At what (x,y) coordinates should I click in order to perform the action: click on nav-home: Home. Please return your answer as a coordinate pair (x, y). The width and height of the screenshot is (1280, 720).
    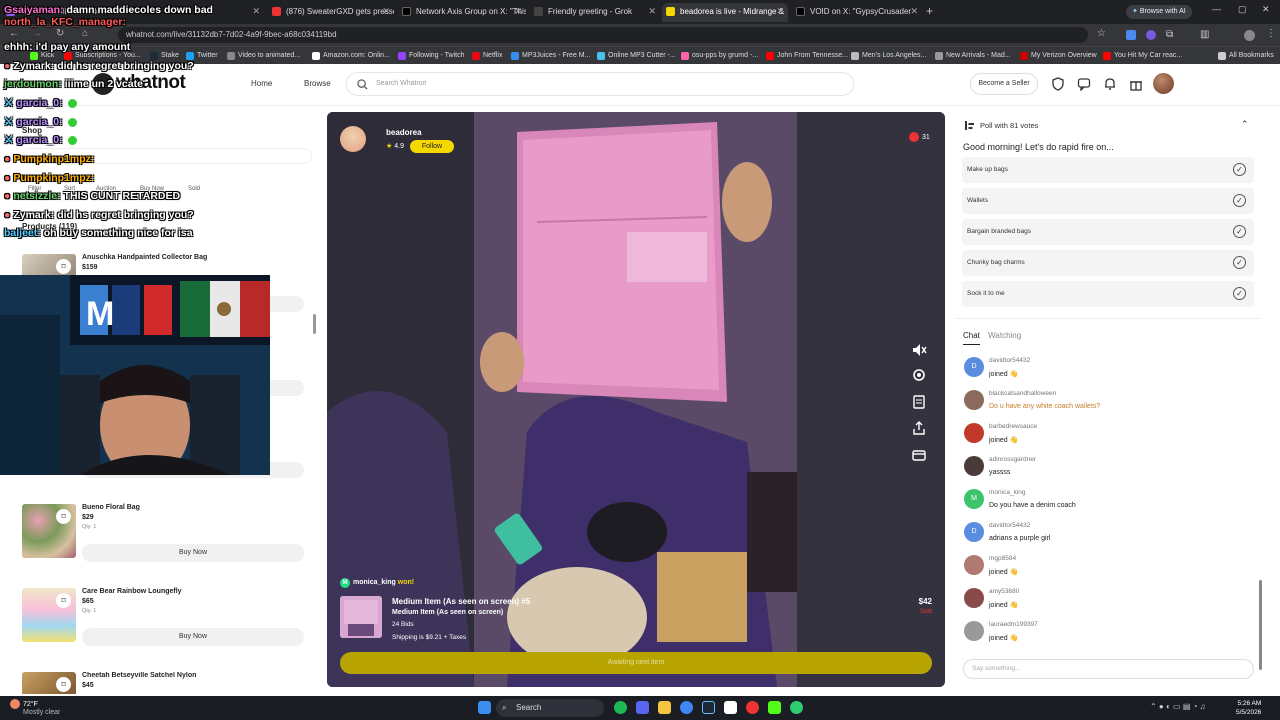
    Looking at the image, I should click on (261, 83).